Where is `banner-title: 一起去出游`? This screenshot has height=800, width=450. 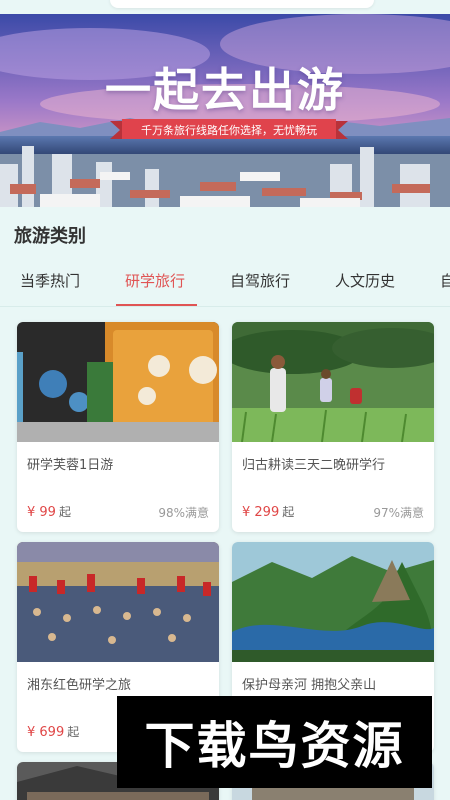
banner-title: 一起去出游 is located at coordinates (225, 90).